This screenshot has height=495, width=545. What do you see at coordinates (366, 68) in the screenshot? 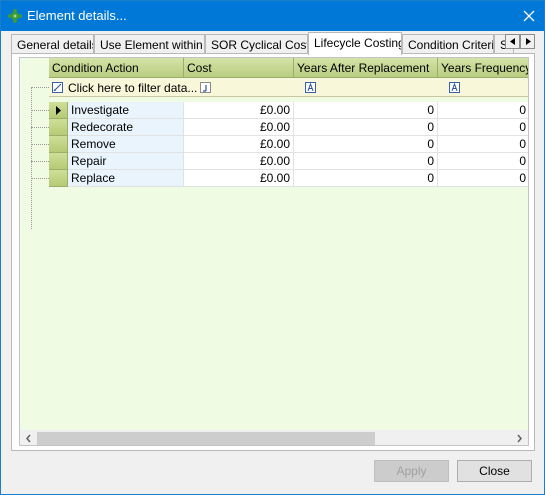
I see `column-header-years-after-replacement: Years After Replacement` at bounding box center [366, 68].